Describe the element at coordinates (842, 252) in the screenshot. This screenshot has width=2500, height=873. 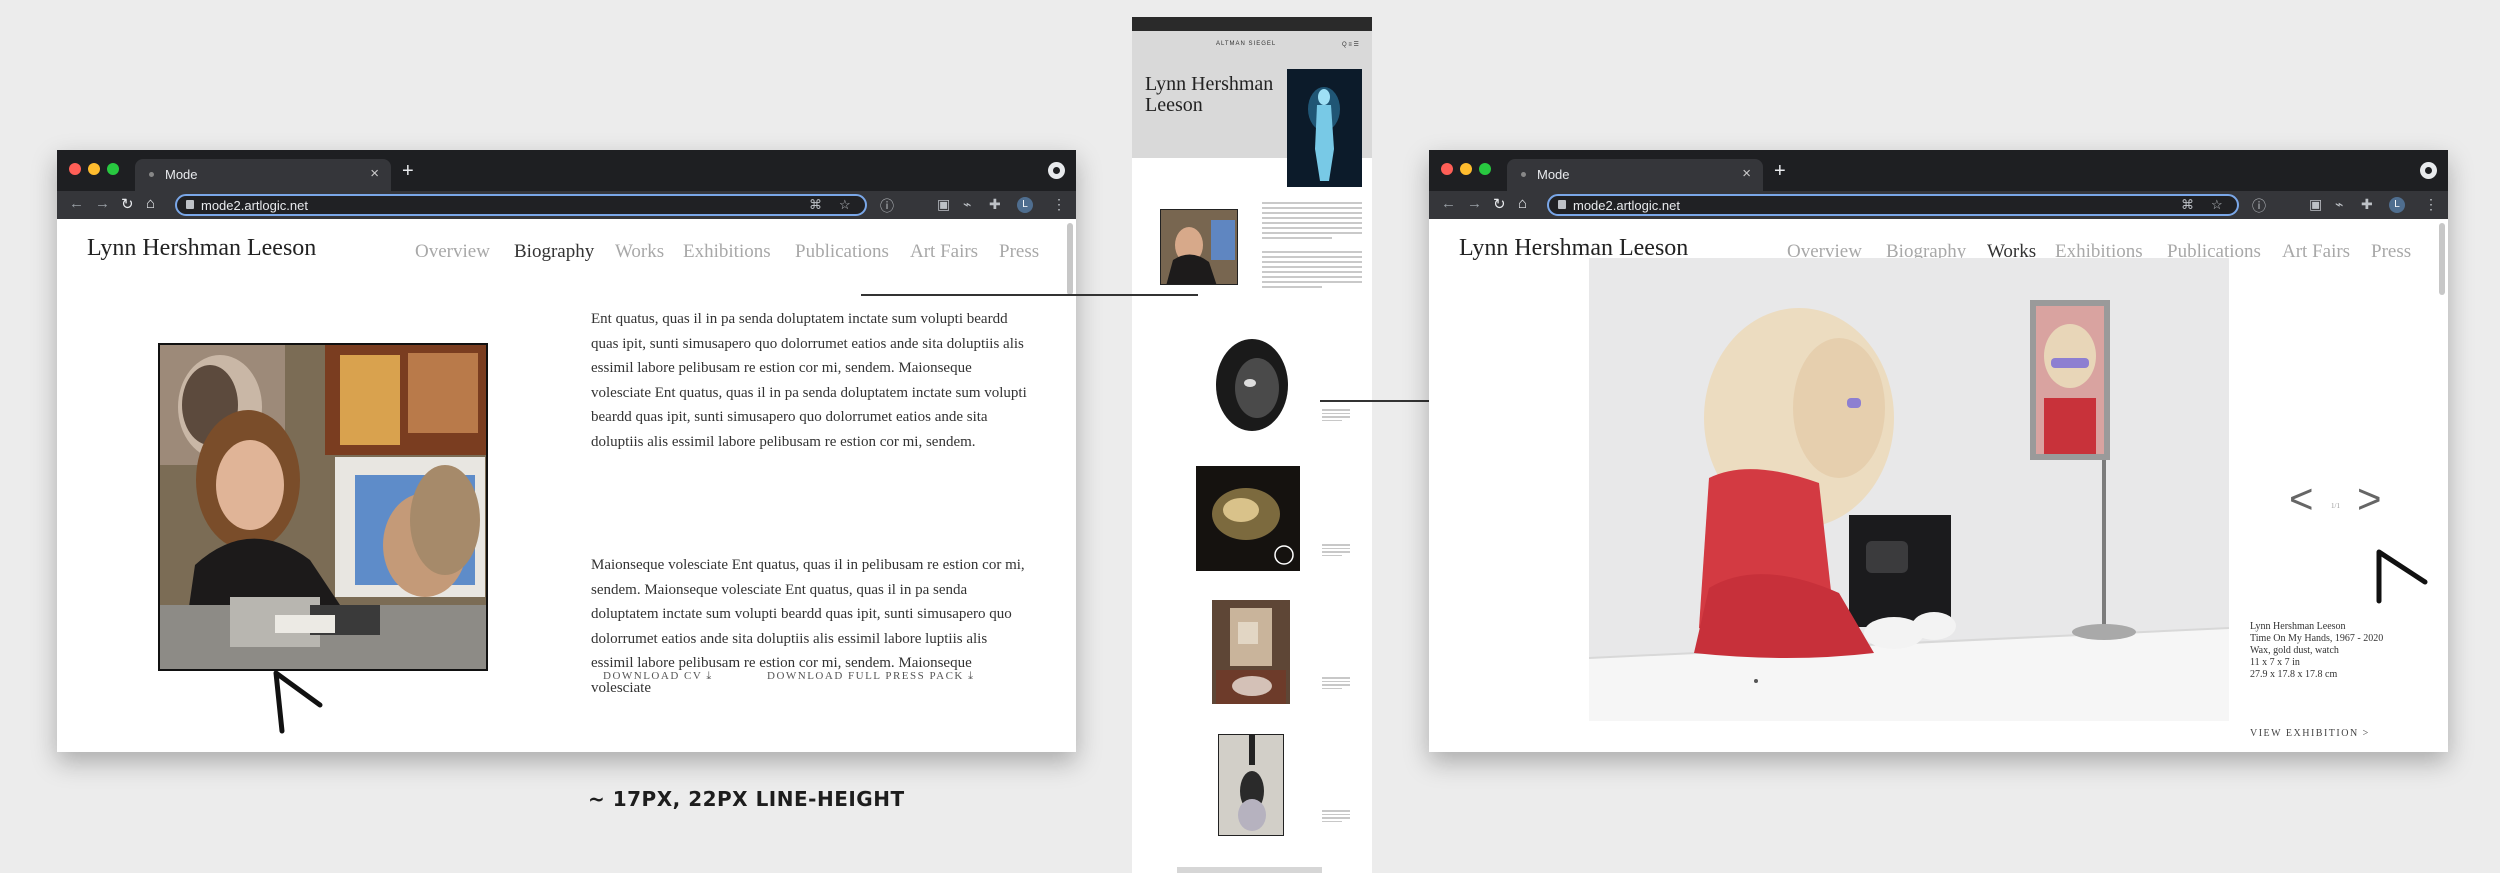
I see `nav-publications: Publications` at that location.